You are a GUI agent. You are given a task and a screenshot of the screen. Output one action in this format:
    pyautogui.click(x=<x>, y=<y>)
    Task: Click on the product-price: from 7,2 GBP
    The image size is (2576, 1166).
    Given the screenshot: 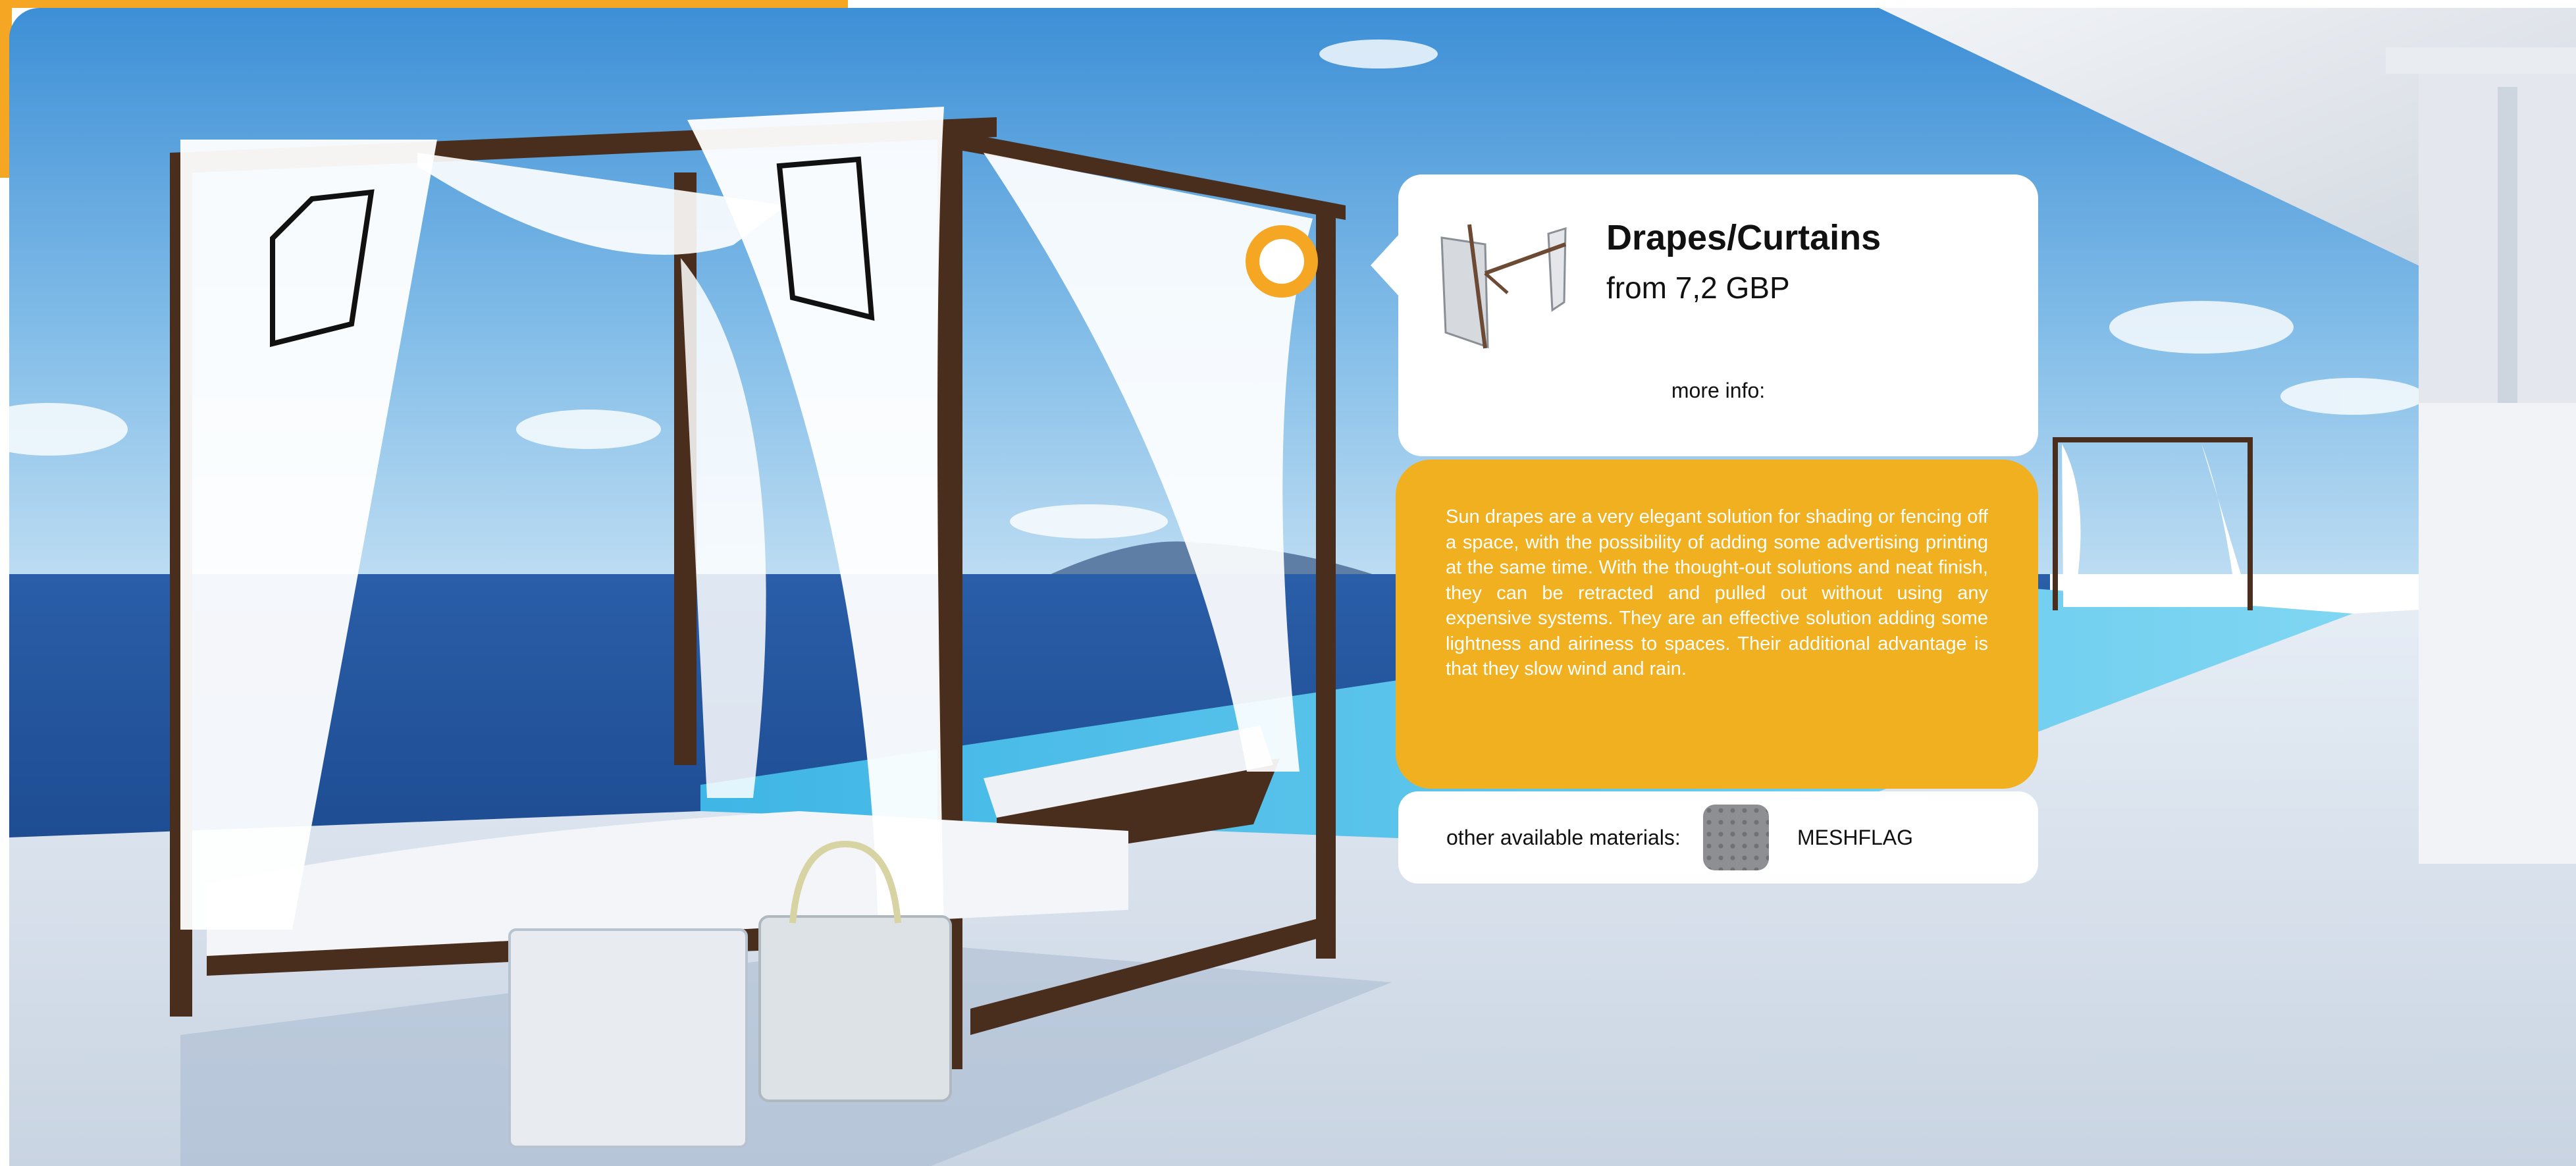 What is the action you would take?
    pyautogui.click(x=1698, y=288)
    